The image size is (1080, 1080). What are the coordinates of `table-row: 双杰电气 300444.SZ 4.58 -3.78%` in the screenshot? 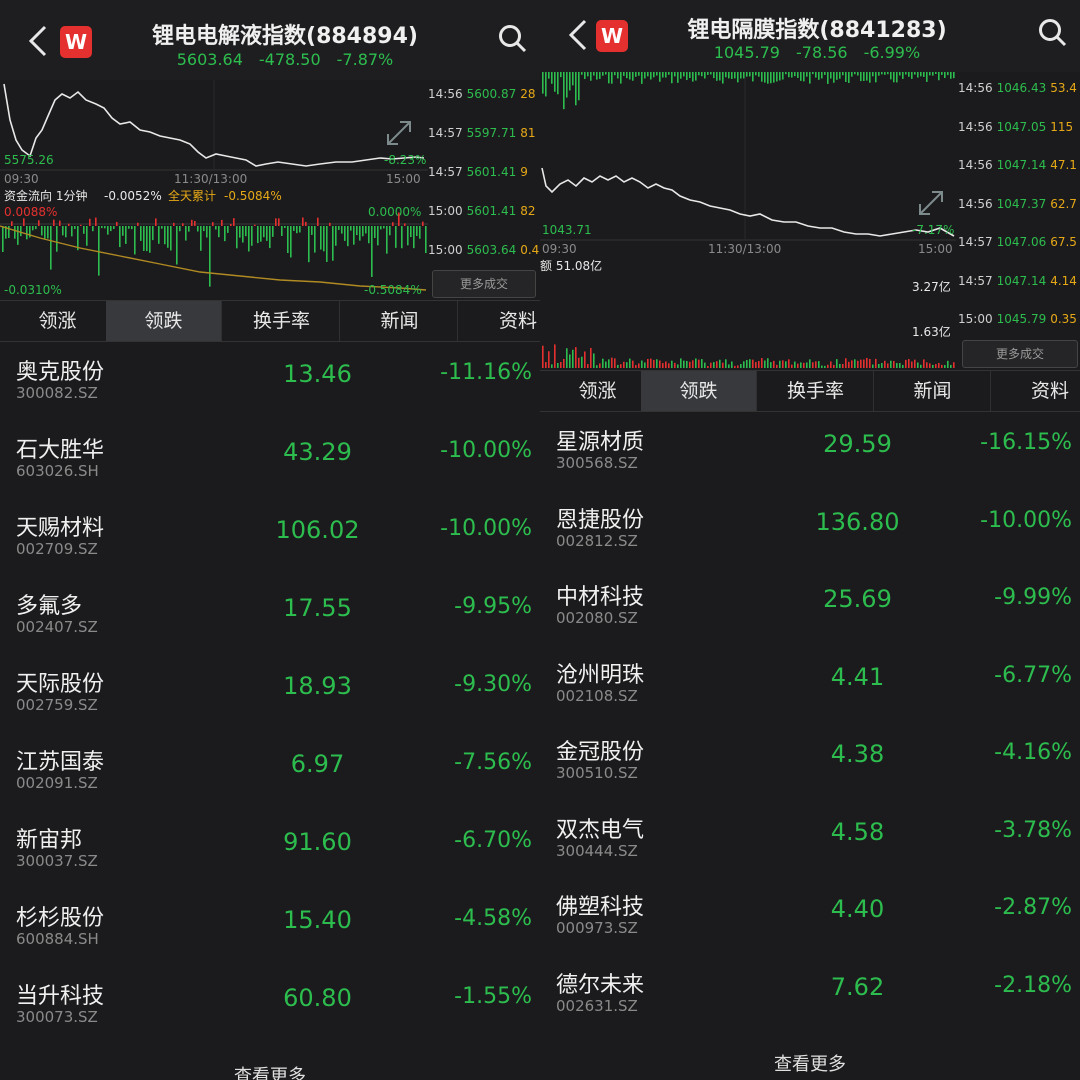 It's located at (810, 839).